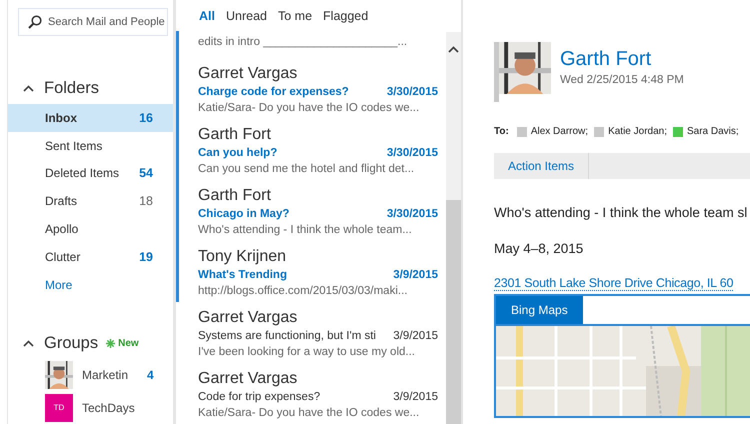 This screenshot has width=750, height=424. What do you see at coordinates (146, 257) in the screenshot?
I see `unread-count: 19` at bounding box center [146, 257].